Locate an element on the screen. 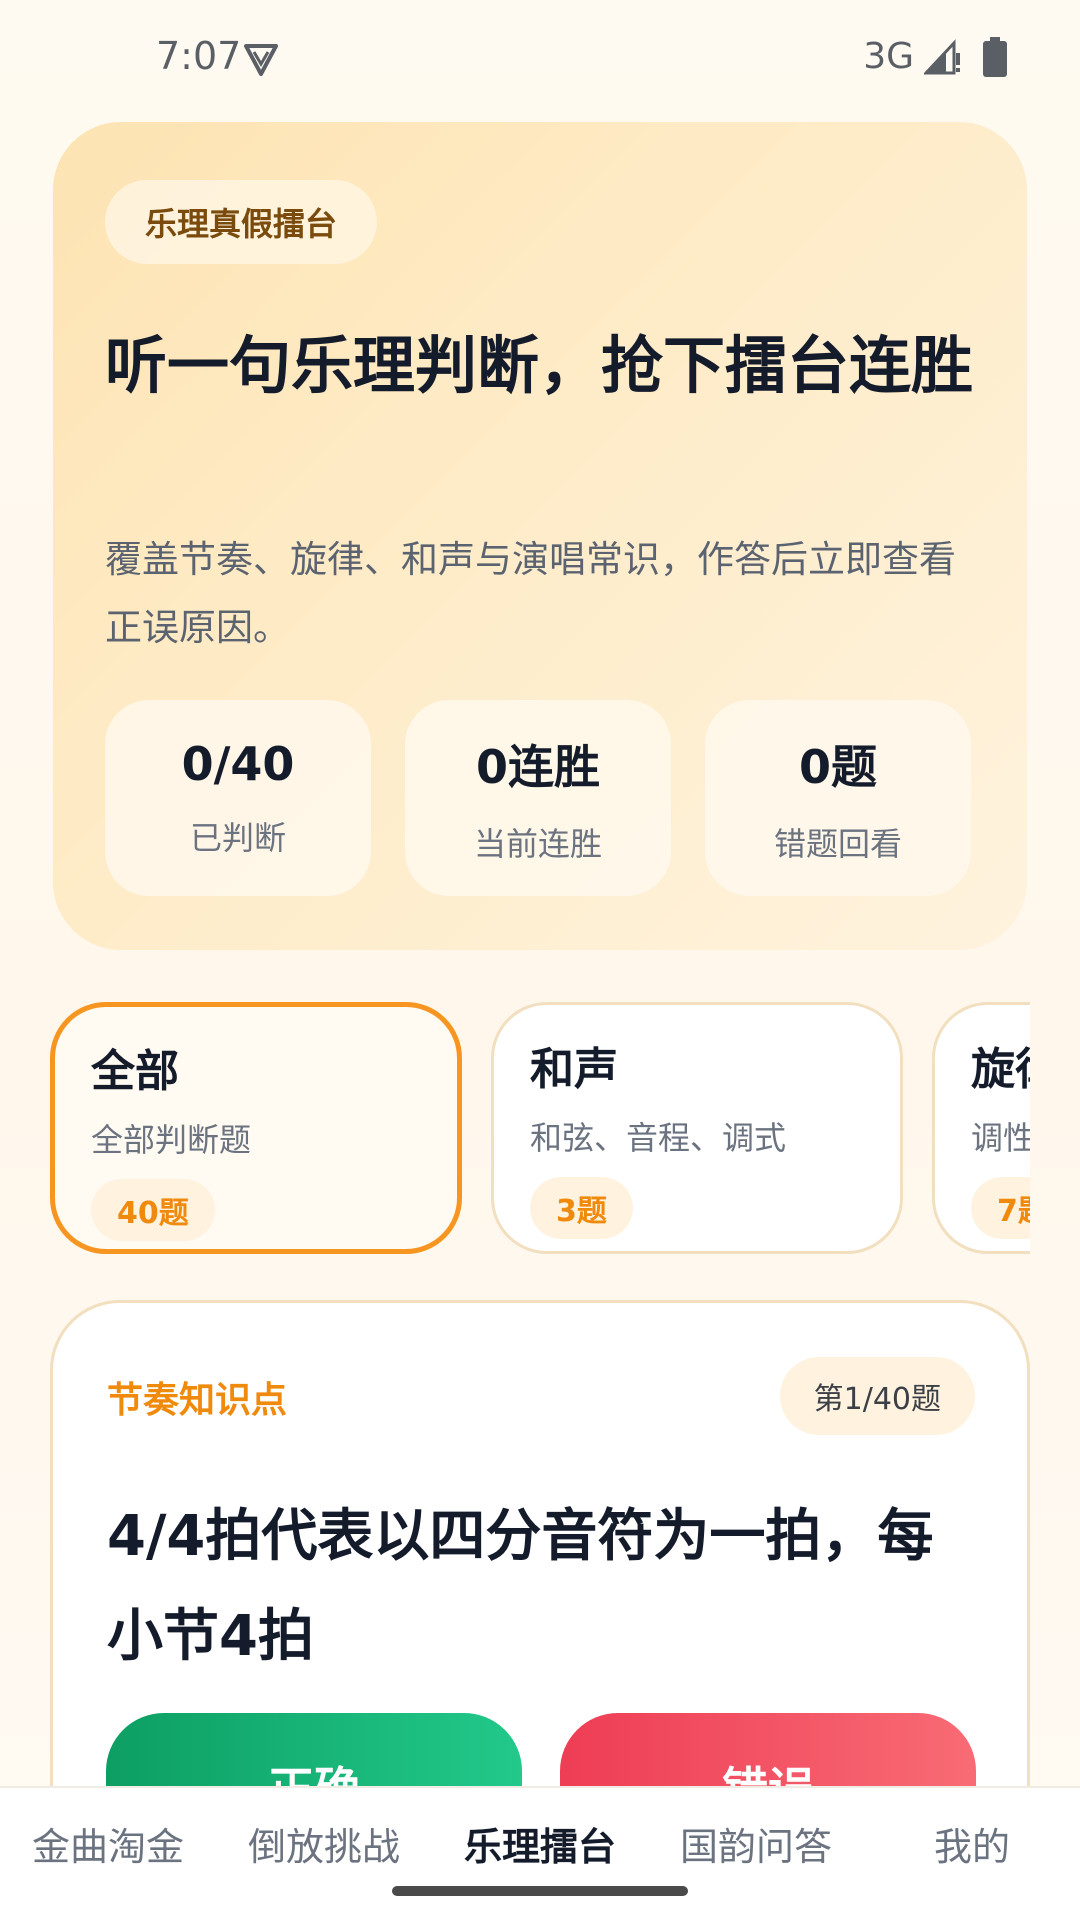  stat-value: 0连胜 is located at coordinates (537, 767).